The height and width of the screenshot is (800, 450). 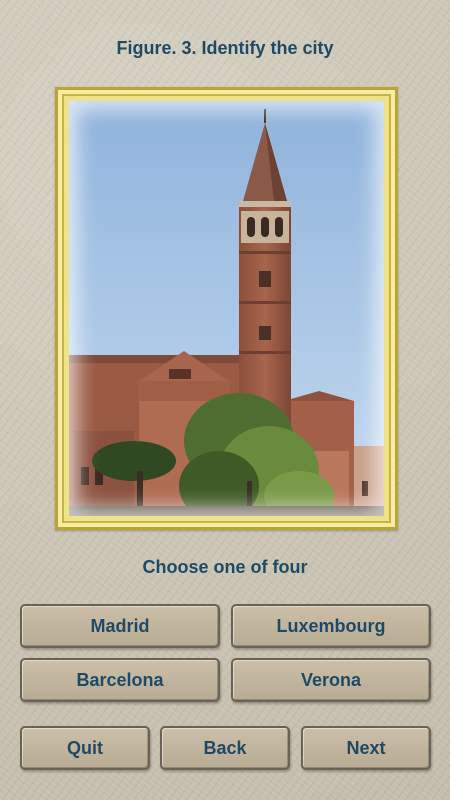 I want to click on answer-button-barcelona: Barcelona, so click(x=120, y=680).